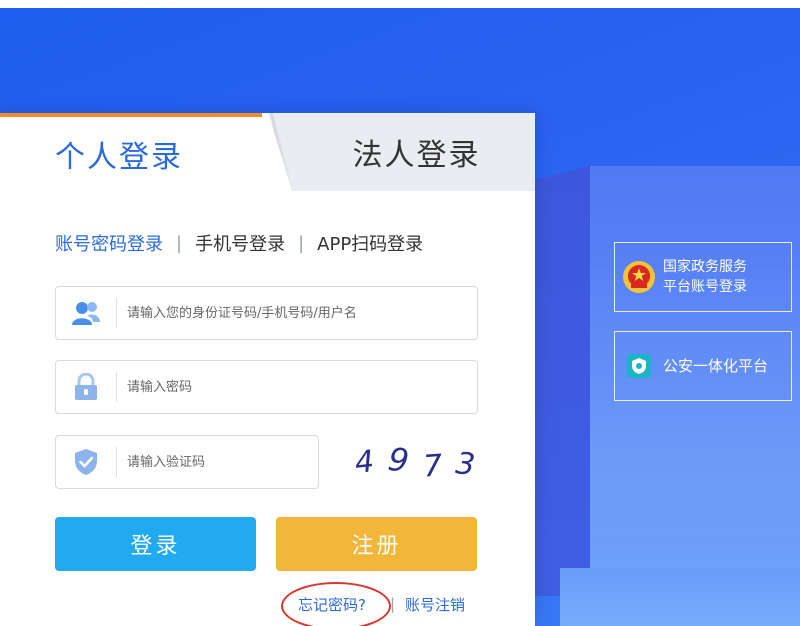 The height and width of the screenshot is (626, 800). Describe the element at coordinates (297, 313) in the screenshot. I see `username-input` at that location.